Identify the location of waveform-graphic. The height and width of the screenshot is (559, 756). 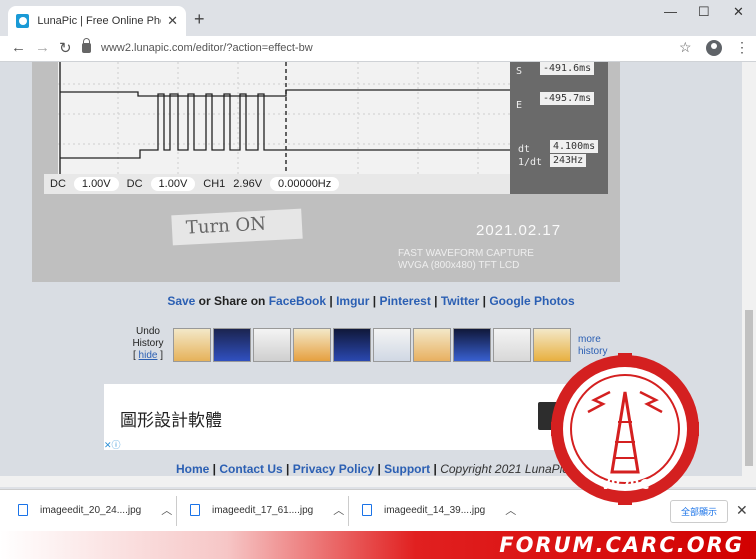
(298, 118).